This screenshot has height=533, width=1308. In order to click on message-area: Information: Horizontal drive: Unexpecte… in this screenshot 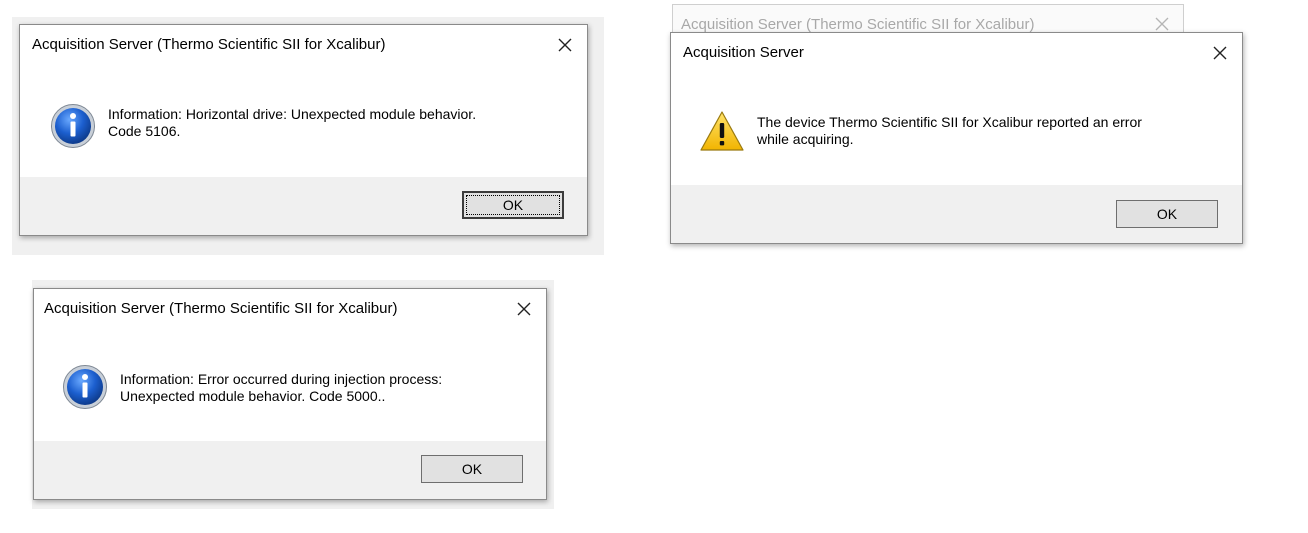, I will do `click(303, 121)`.